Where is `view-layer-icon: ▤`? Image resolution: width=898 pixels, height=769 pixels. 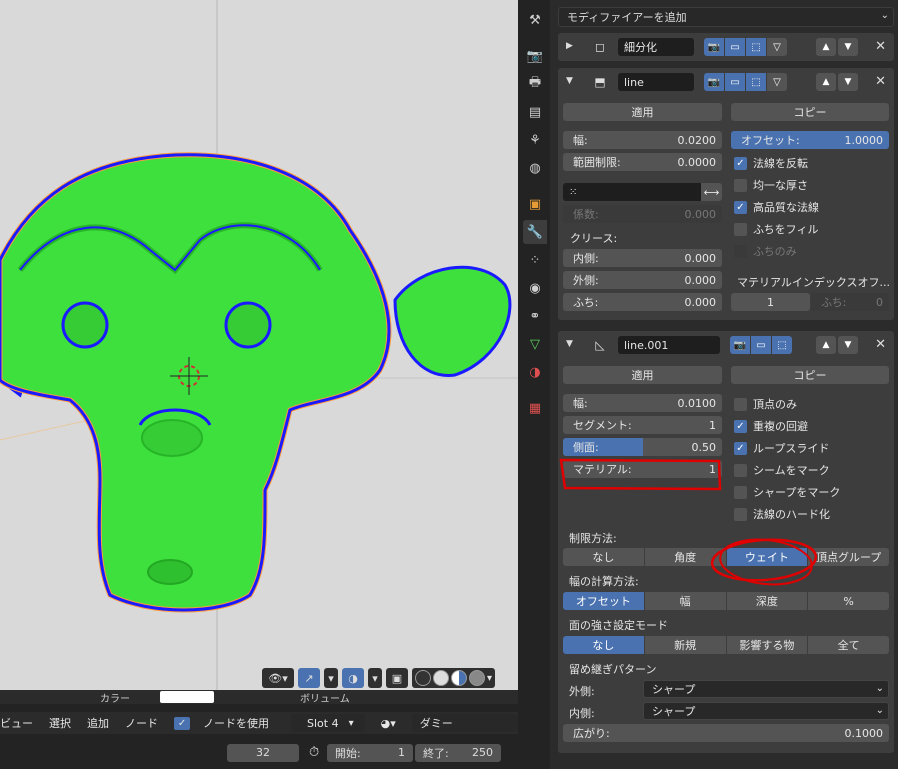 view-layer-icon: ▤ is located at coordinates (535, 112).